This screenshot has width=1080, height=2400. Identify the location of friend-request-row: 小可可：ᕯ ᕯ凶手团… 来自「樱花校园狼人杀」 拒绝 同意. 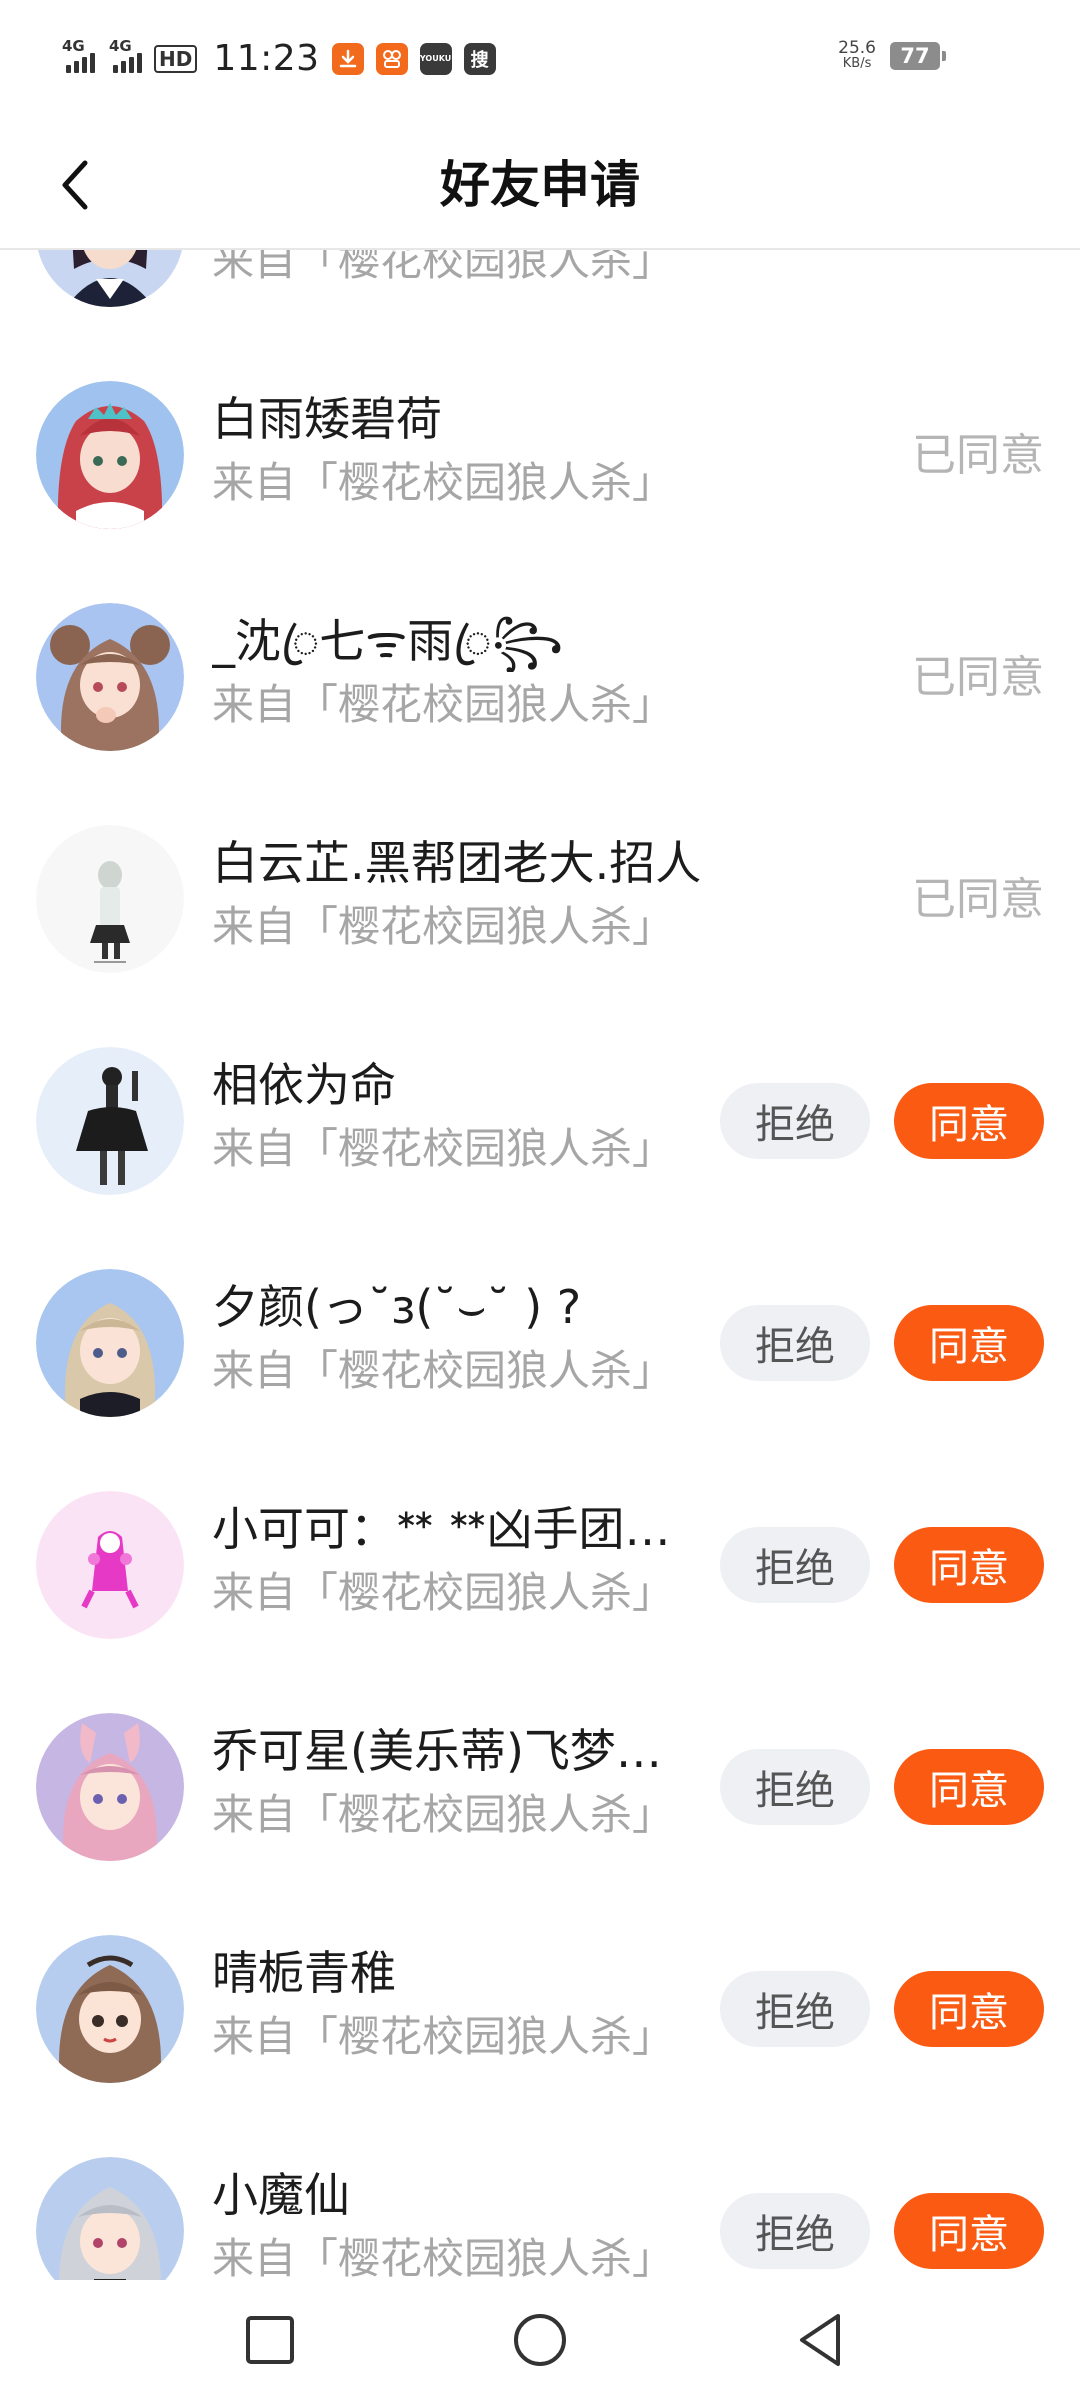
(540, 1565).